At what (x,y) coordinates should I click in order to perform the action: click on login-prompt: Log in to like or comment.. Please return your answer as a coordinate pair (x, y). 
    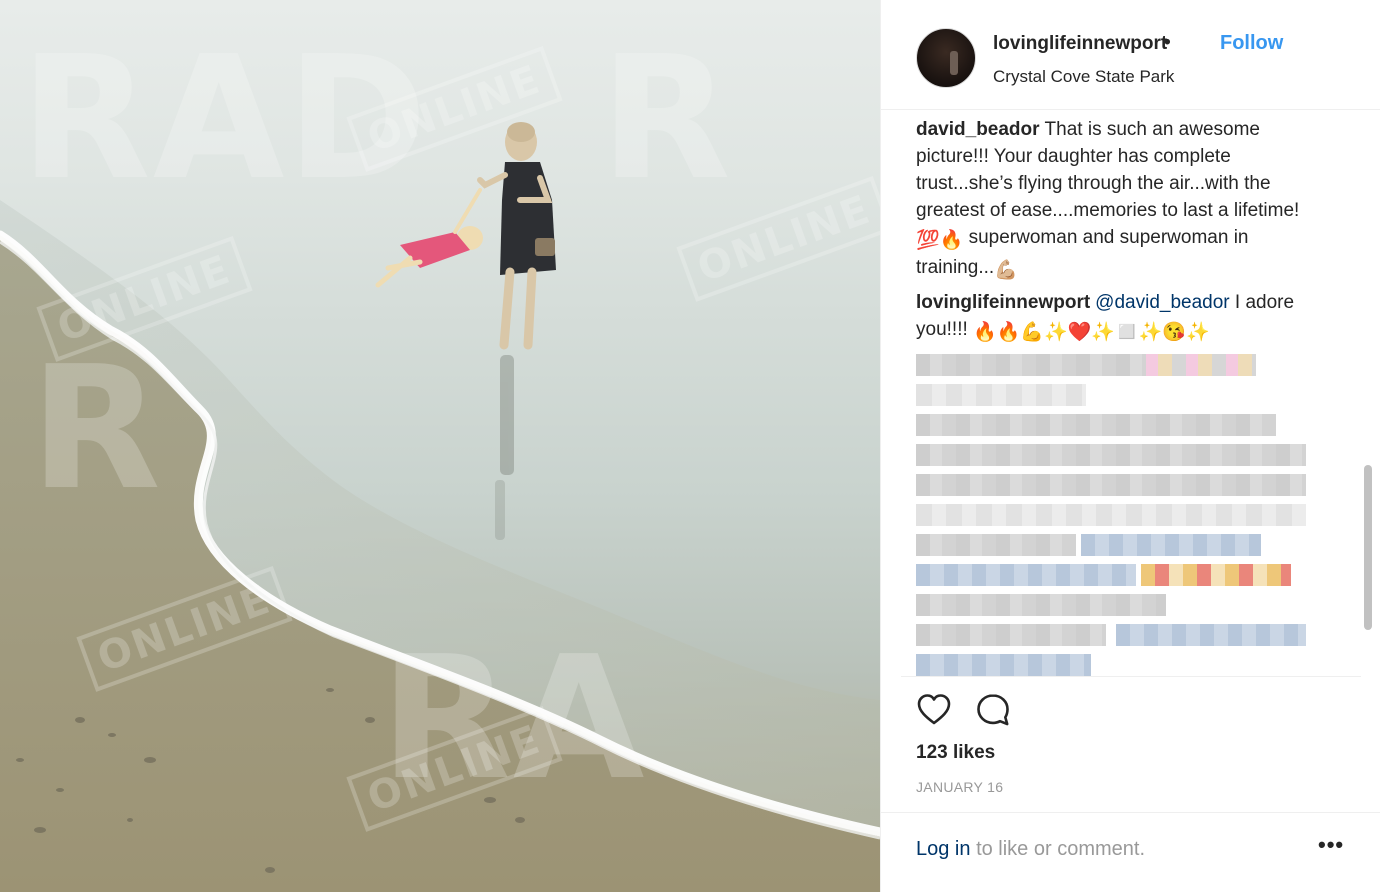
    Looking at the image, I should click on (1030, 849).